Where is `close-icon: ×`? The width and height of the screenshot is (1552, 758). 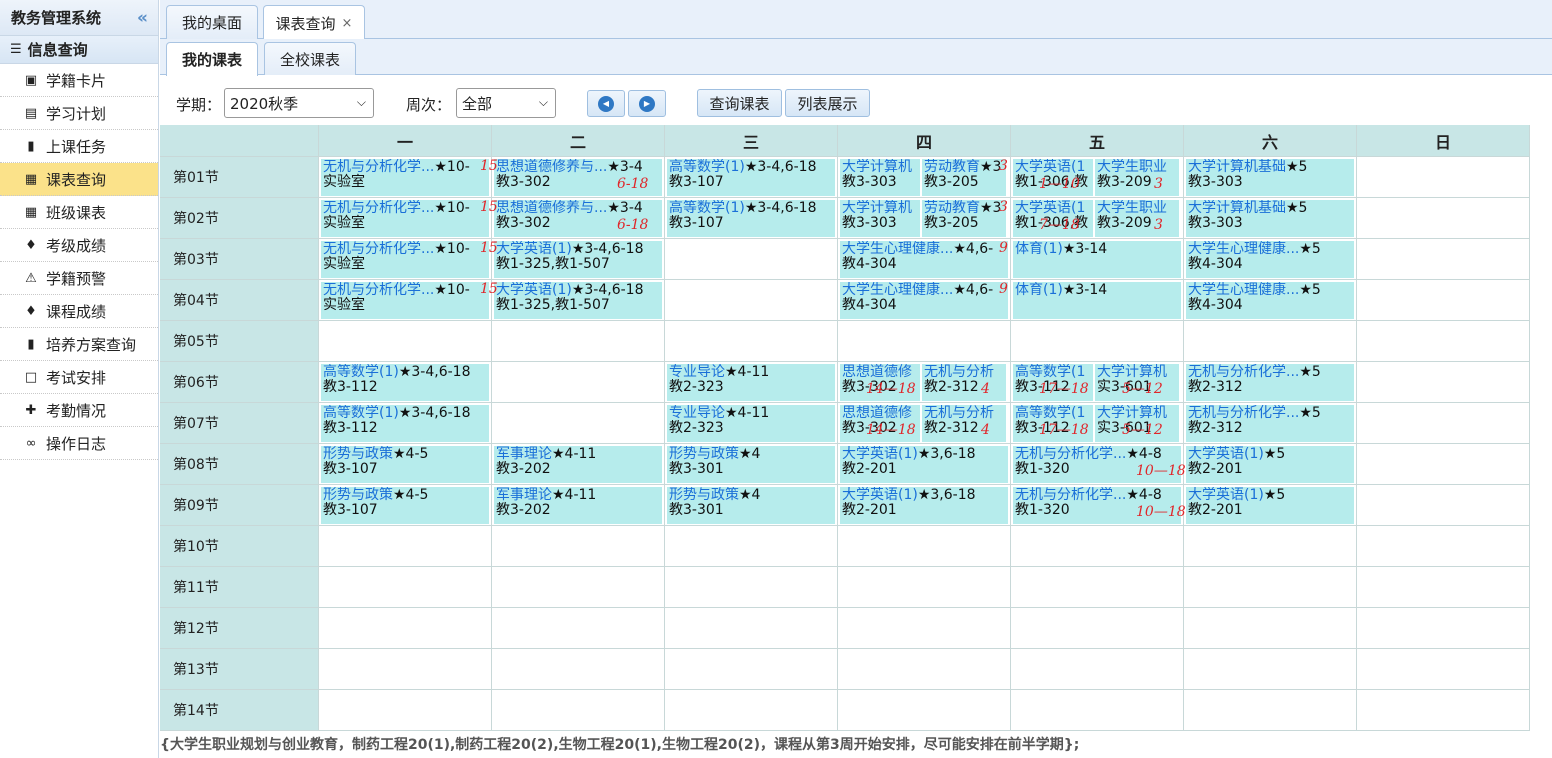
close-icon: × is located at coordinates (347, 23).